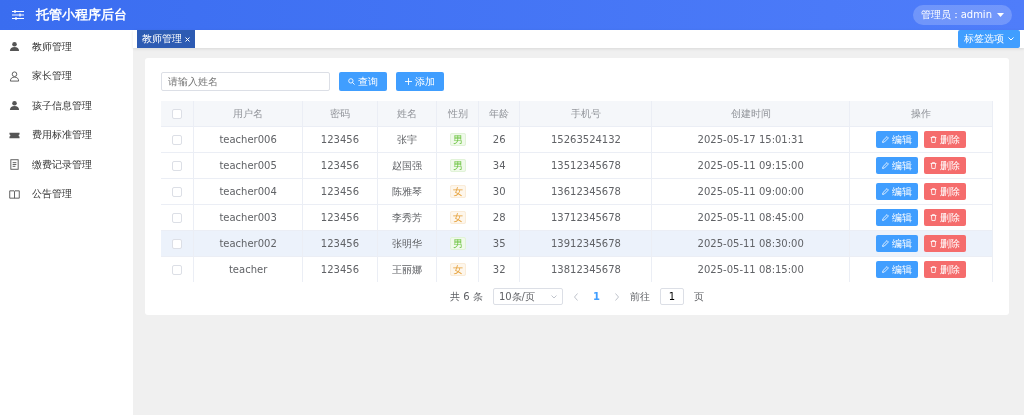 This screenshot has height=415, width=1024. What do you see at coordinates (921, 113) in the screenshot?
I see `column-header: 操作` at bounding box center [921, 113].